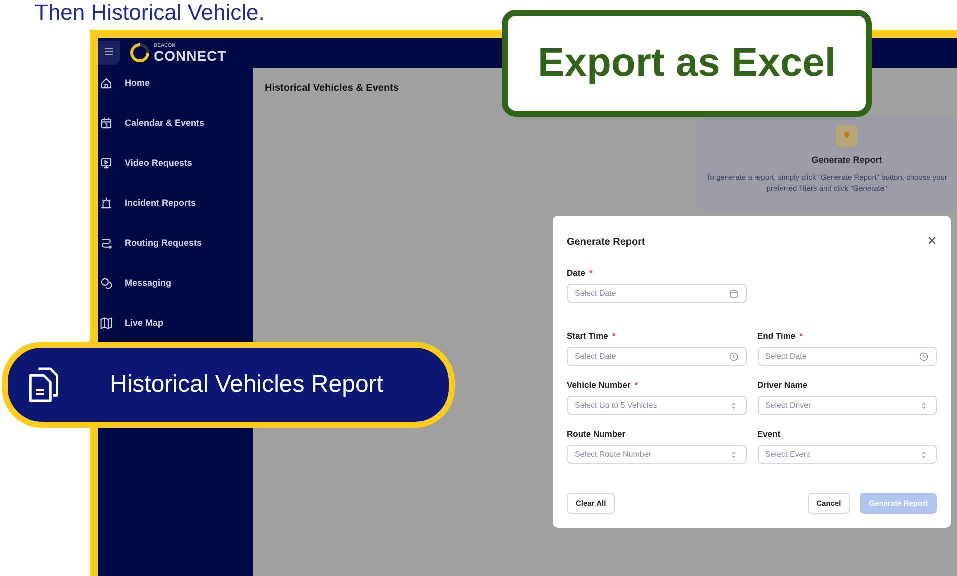 The height and width of the screenshot is (576, 957). Describe the element at coordinates (106, 283) in the screenshot. I see `chat-icon` at that location.